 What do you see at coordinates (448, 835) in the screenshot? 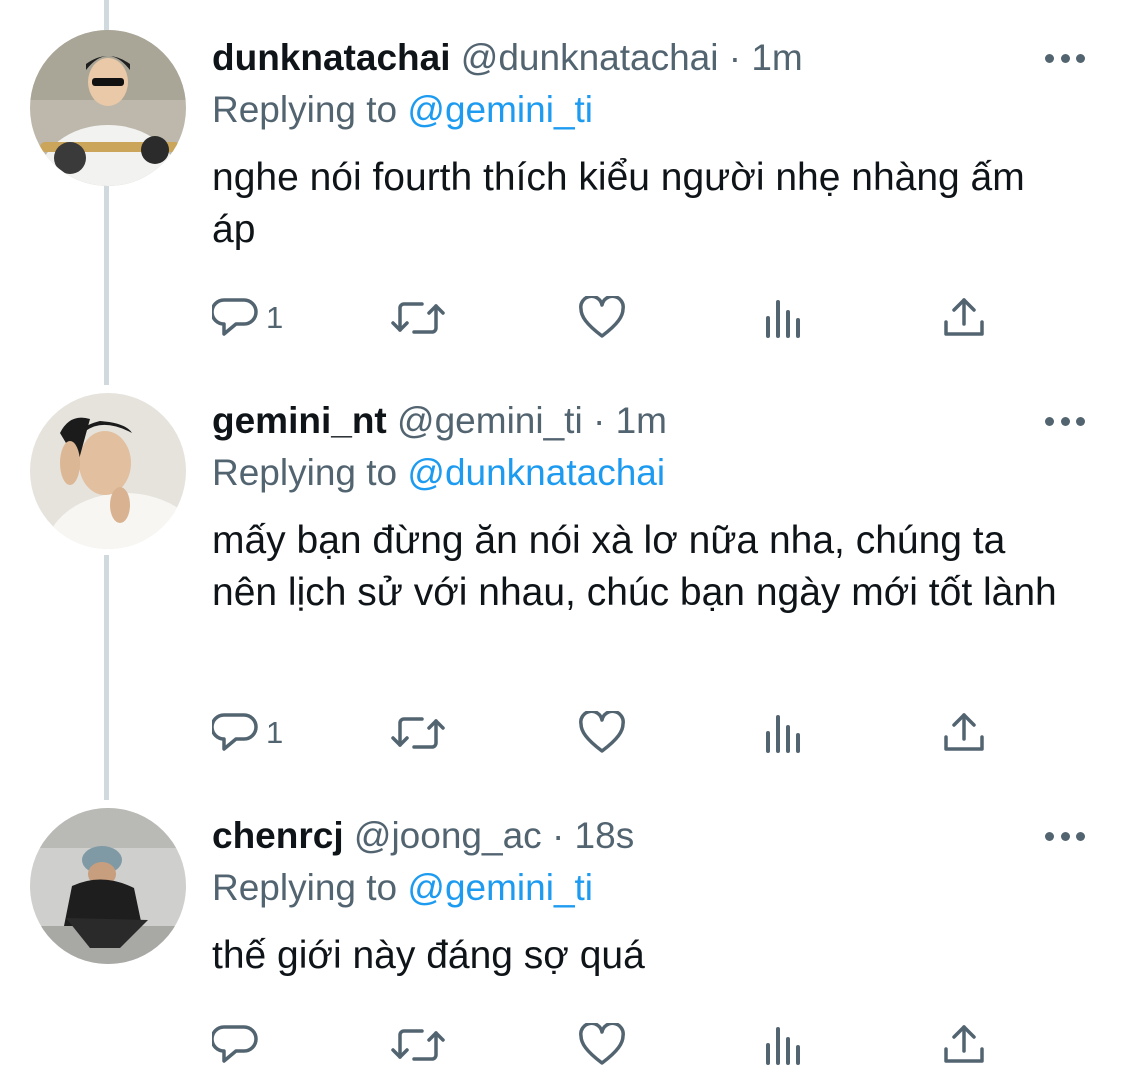
I see `user-handle: @joong_ac` at bounding box center [448, 835].